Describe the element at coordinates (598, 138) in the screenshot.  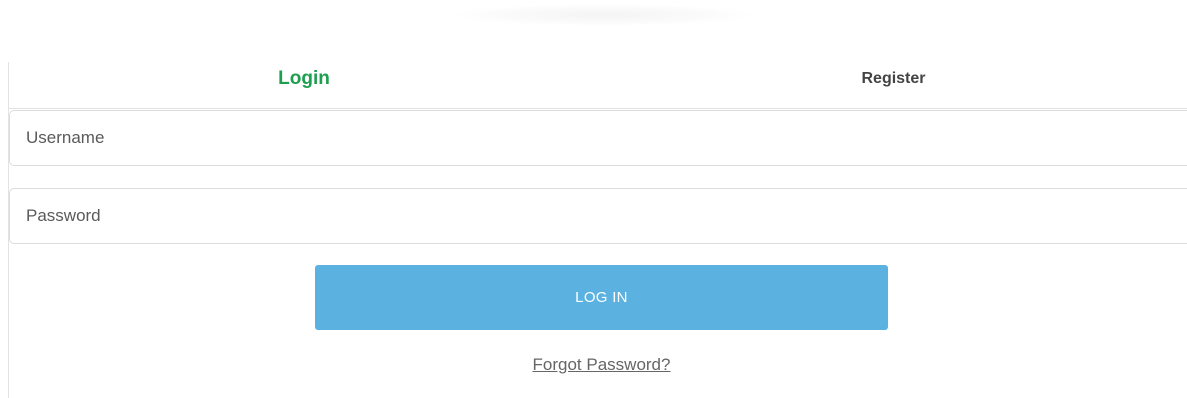
I see `username-input` at that location.